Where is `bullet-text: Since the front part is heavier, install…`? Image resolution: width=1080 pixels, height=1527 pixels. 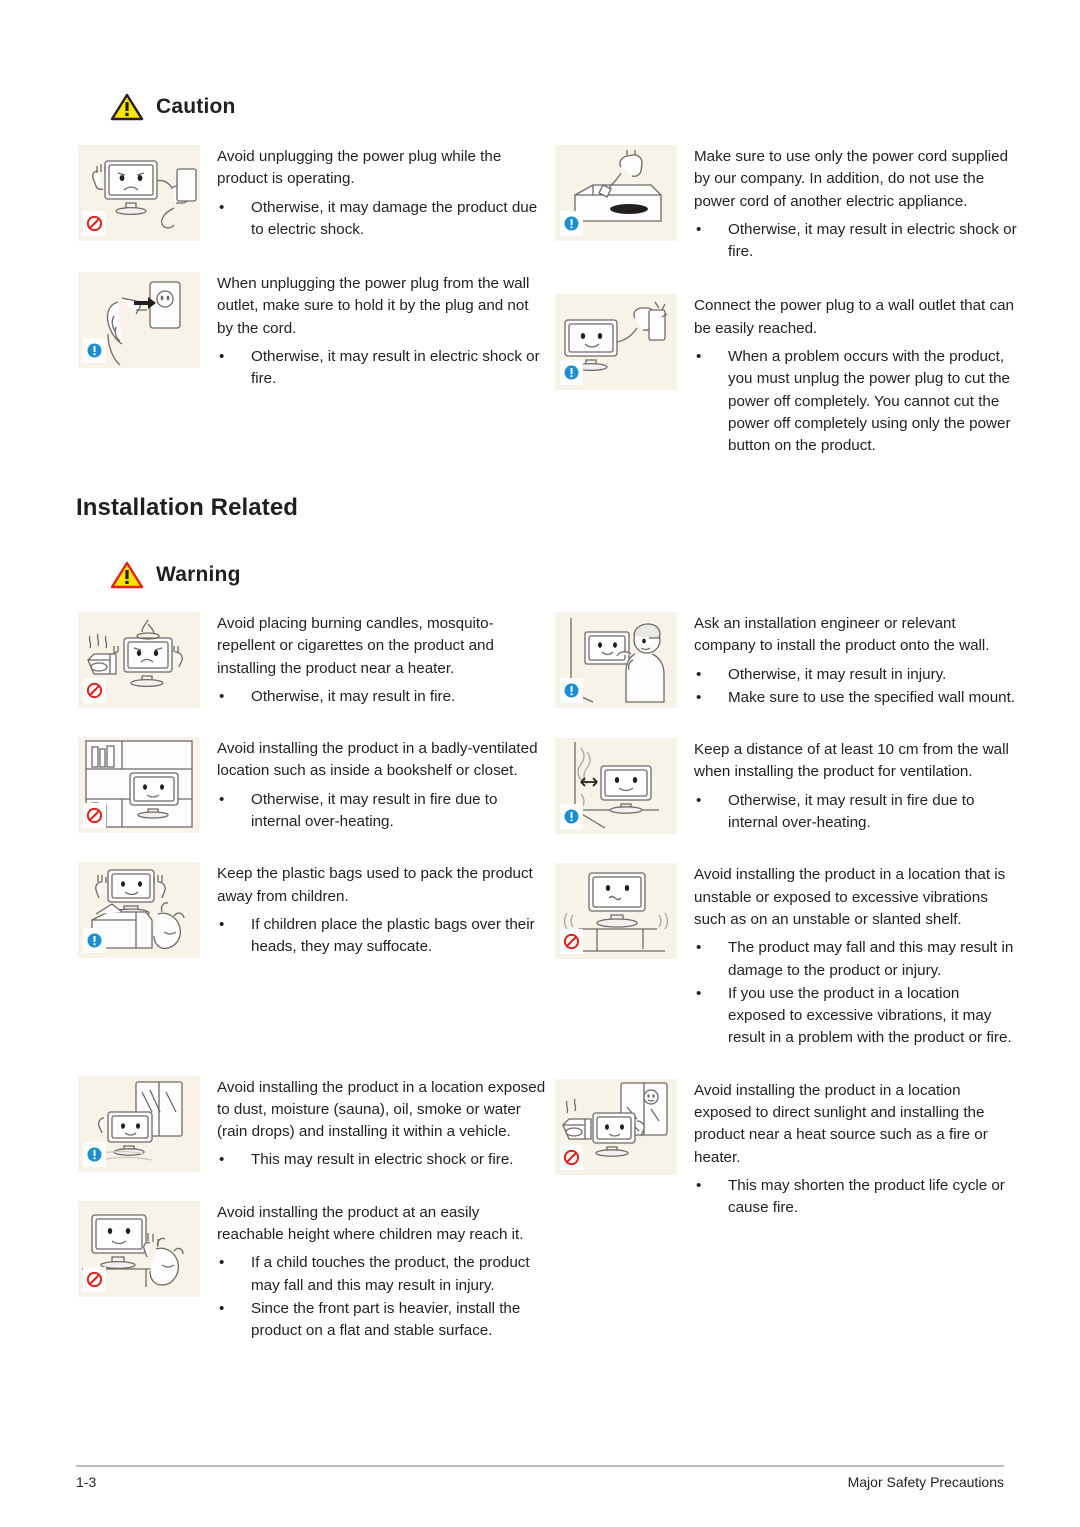 bullet-text: Since the front part is heavier, install… is located at coordinates (386, 1319).